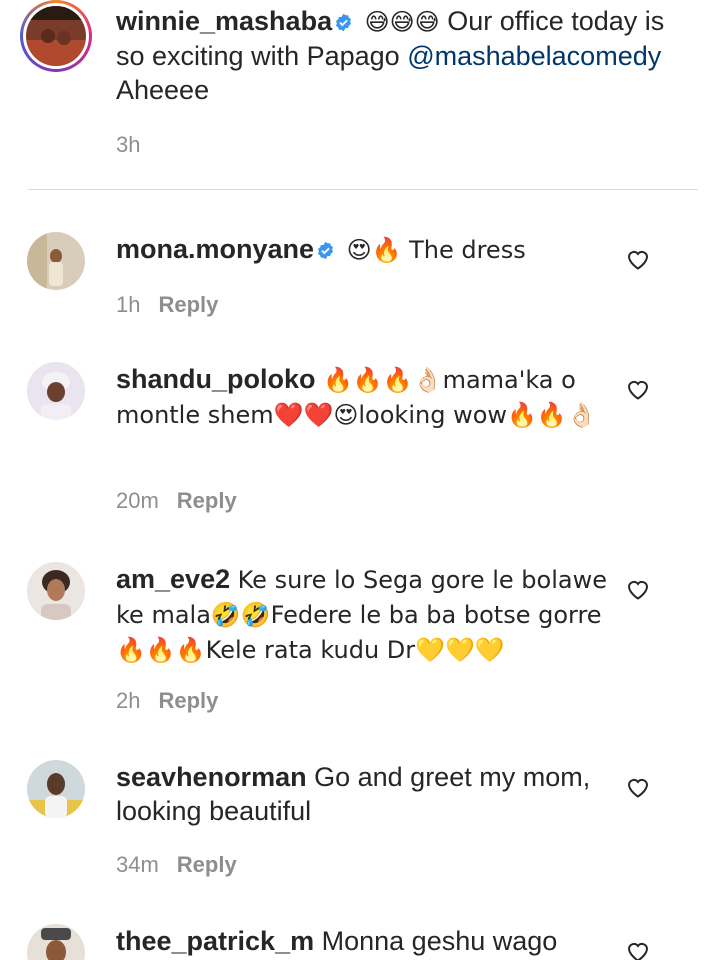  I want to click on comment-username: seavhenorman, so click(211, 777).